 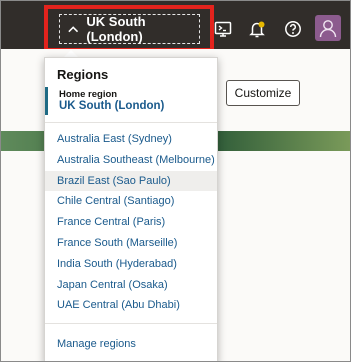 I want to click on region-item: UAE Central (Abu Dhabi), so click(x=131, y=305).